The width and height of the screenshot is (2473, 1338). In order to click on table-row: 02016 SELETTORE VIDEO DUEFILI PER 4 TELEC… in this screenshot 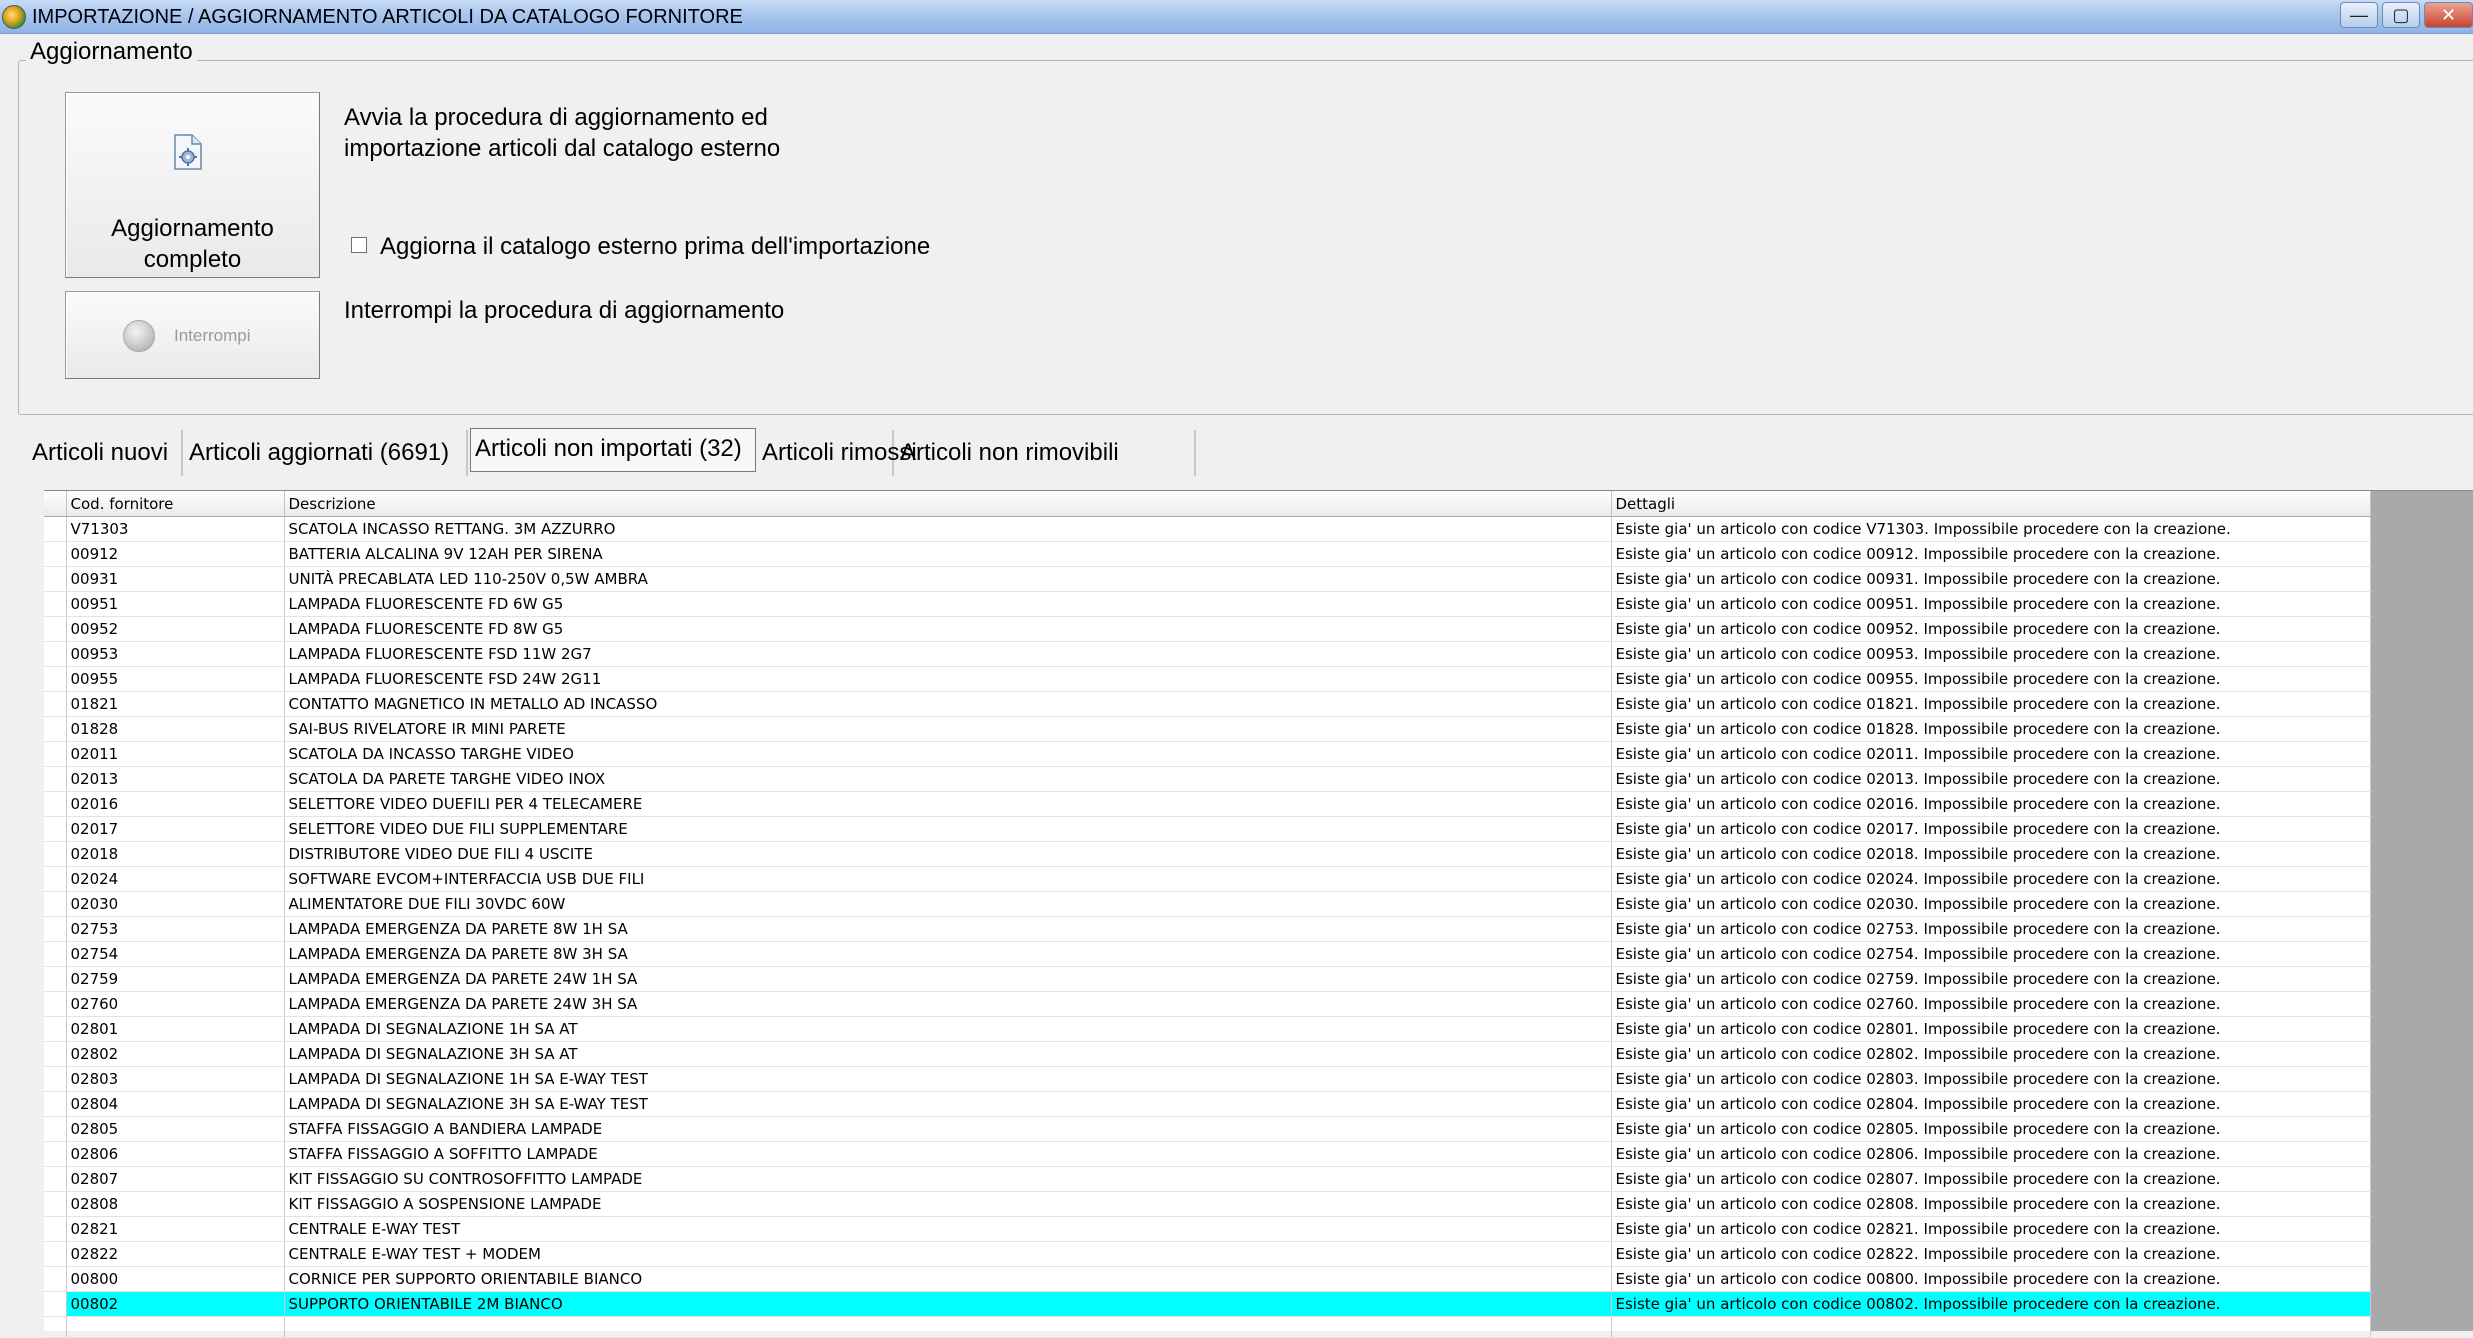, I will do `click(1207, 804)`.